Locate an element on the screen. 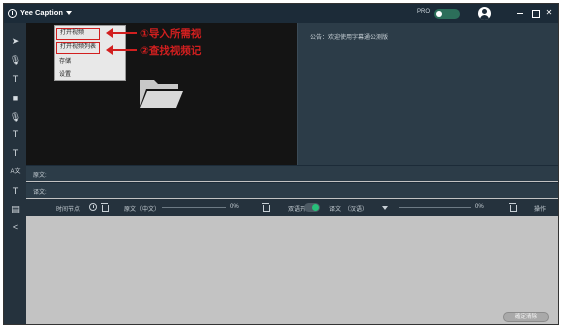  share-icon: < is located at coordinates (15, 227).